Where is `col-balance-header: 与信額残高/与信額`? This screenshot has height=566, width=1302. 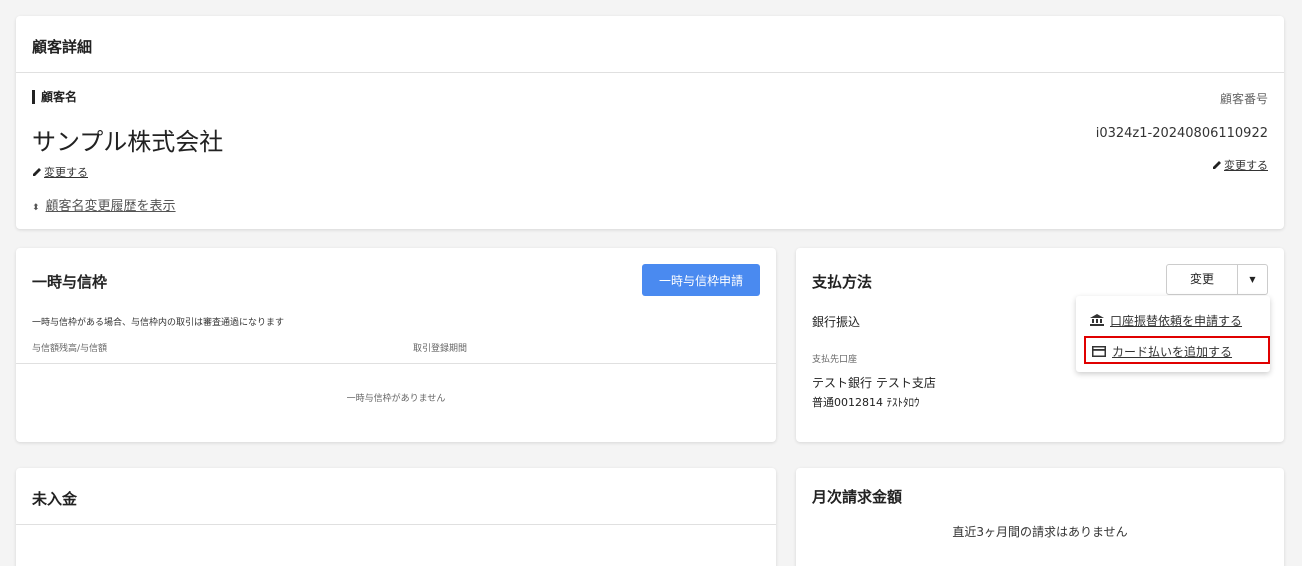 col-balance-header: 与信額残高/与信額 is located at coordinates (70, 349).